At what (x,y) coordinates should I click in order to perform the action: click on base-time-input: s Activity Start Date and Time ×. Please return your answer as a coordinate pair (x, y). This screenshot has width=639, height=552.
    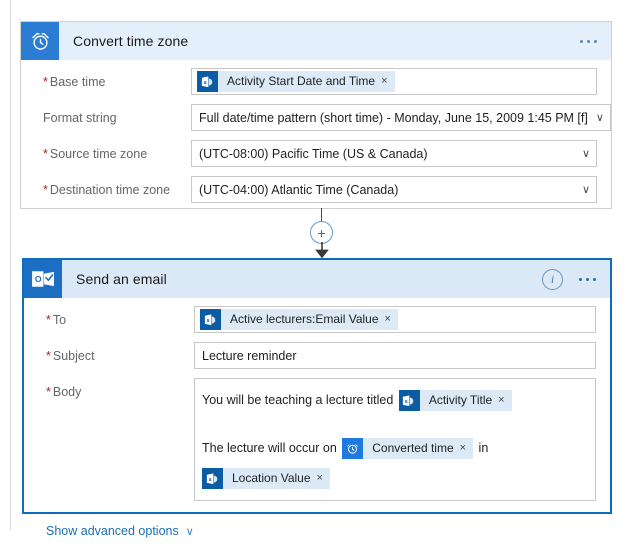
    Looking at the image, I should click on (394, 81).